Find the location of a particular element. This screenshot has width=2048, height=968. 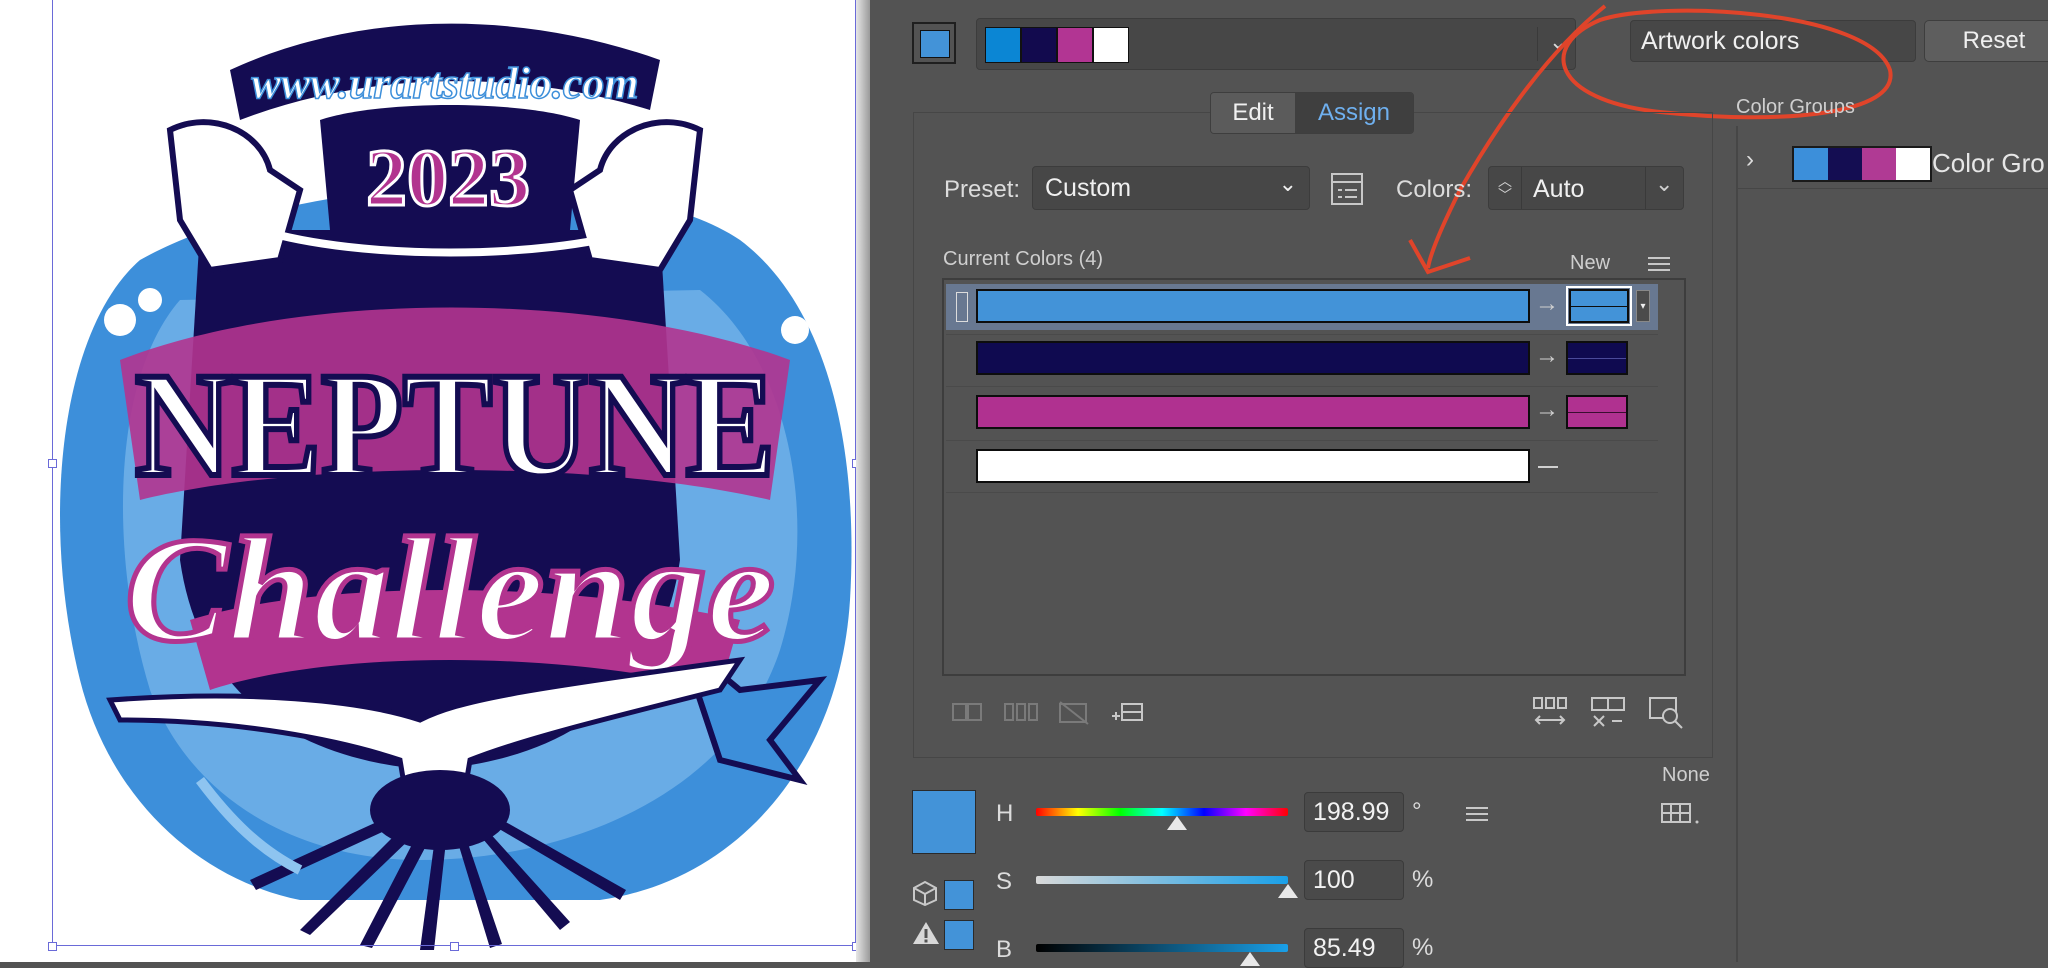

find-colors-in-artwork-icon is located at coordinates (1666, 713).